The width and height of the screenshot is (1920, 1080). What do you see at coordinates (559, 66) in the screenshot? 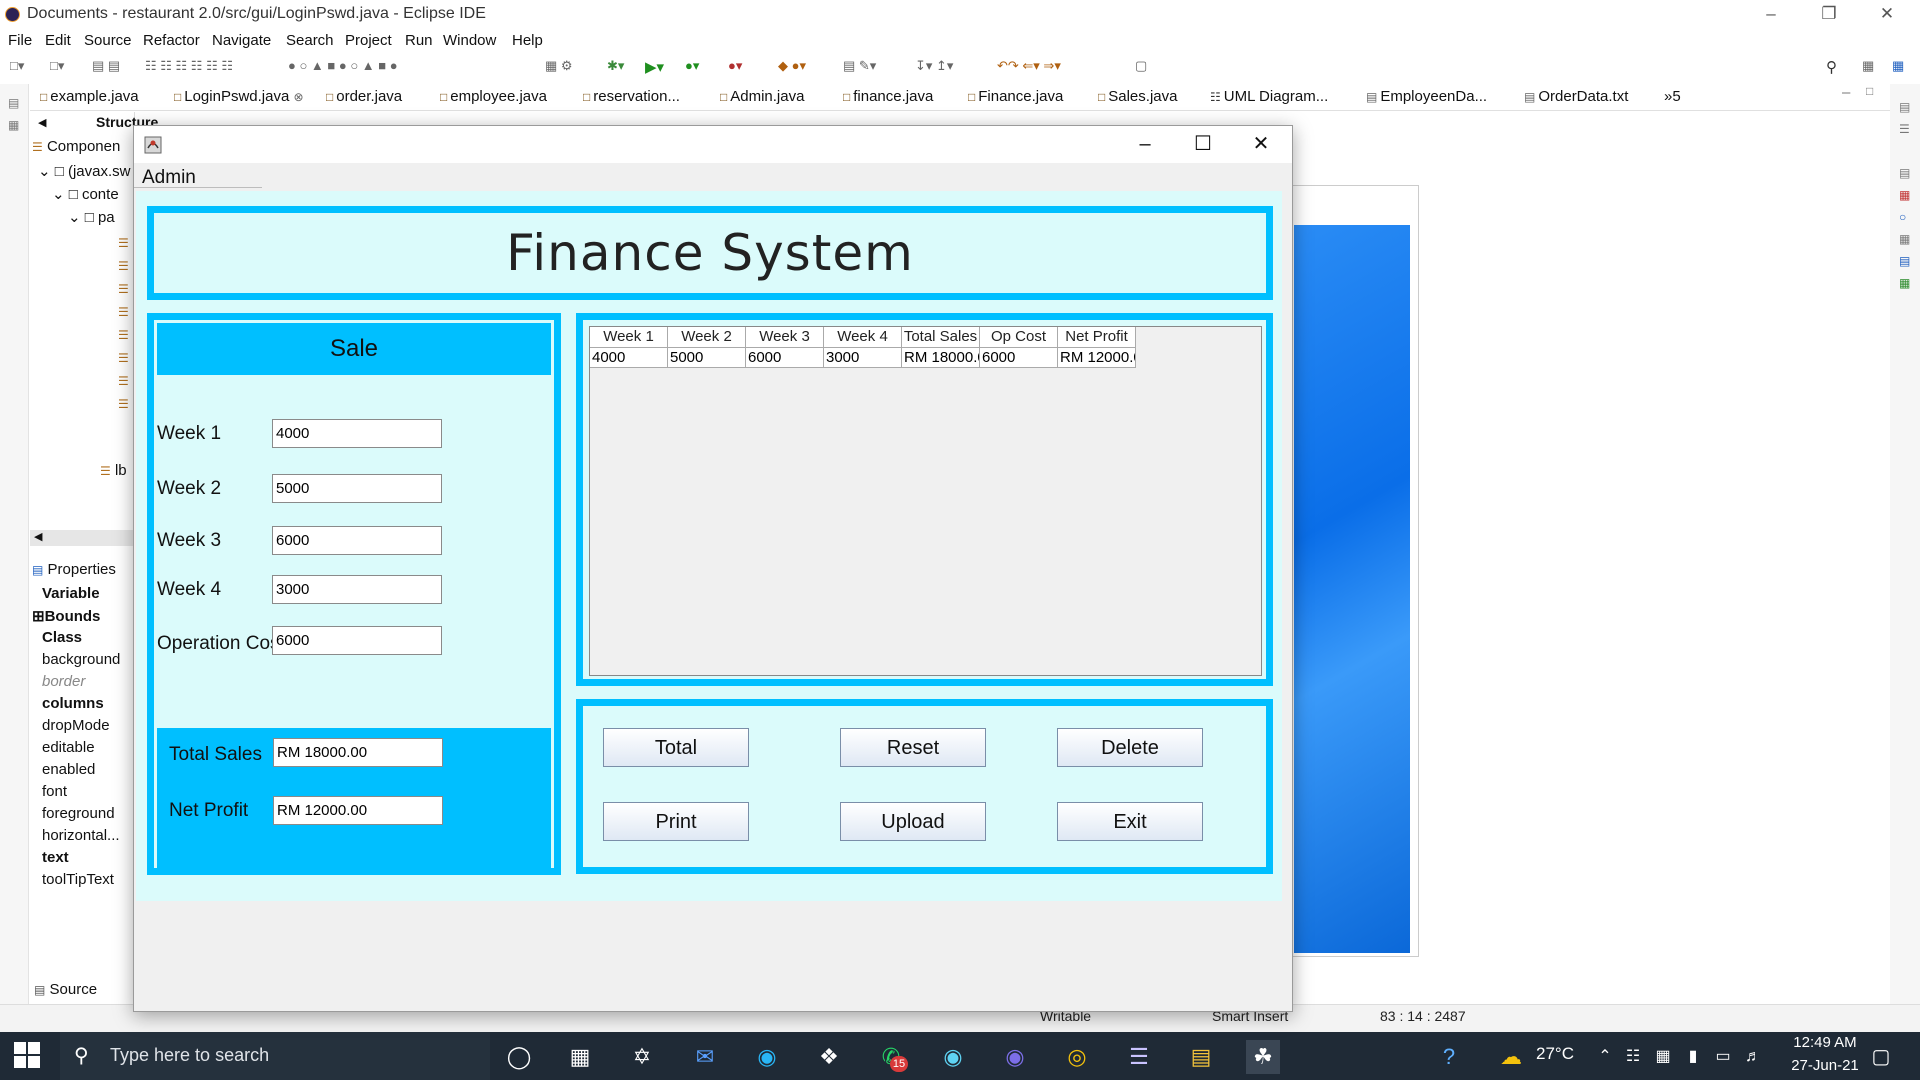
I see `toggle-icons: ▦ ⚙` at bounding box center [559, 66].